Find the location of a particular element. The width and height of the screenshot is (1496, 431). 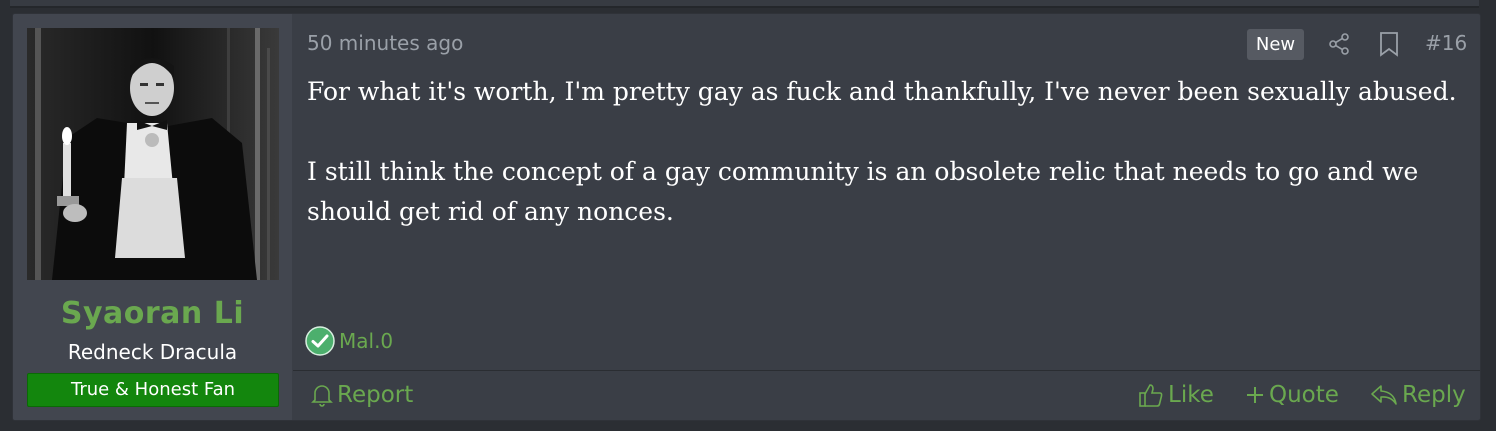

report-button: Report is located at coordinates (362, 395).